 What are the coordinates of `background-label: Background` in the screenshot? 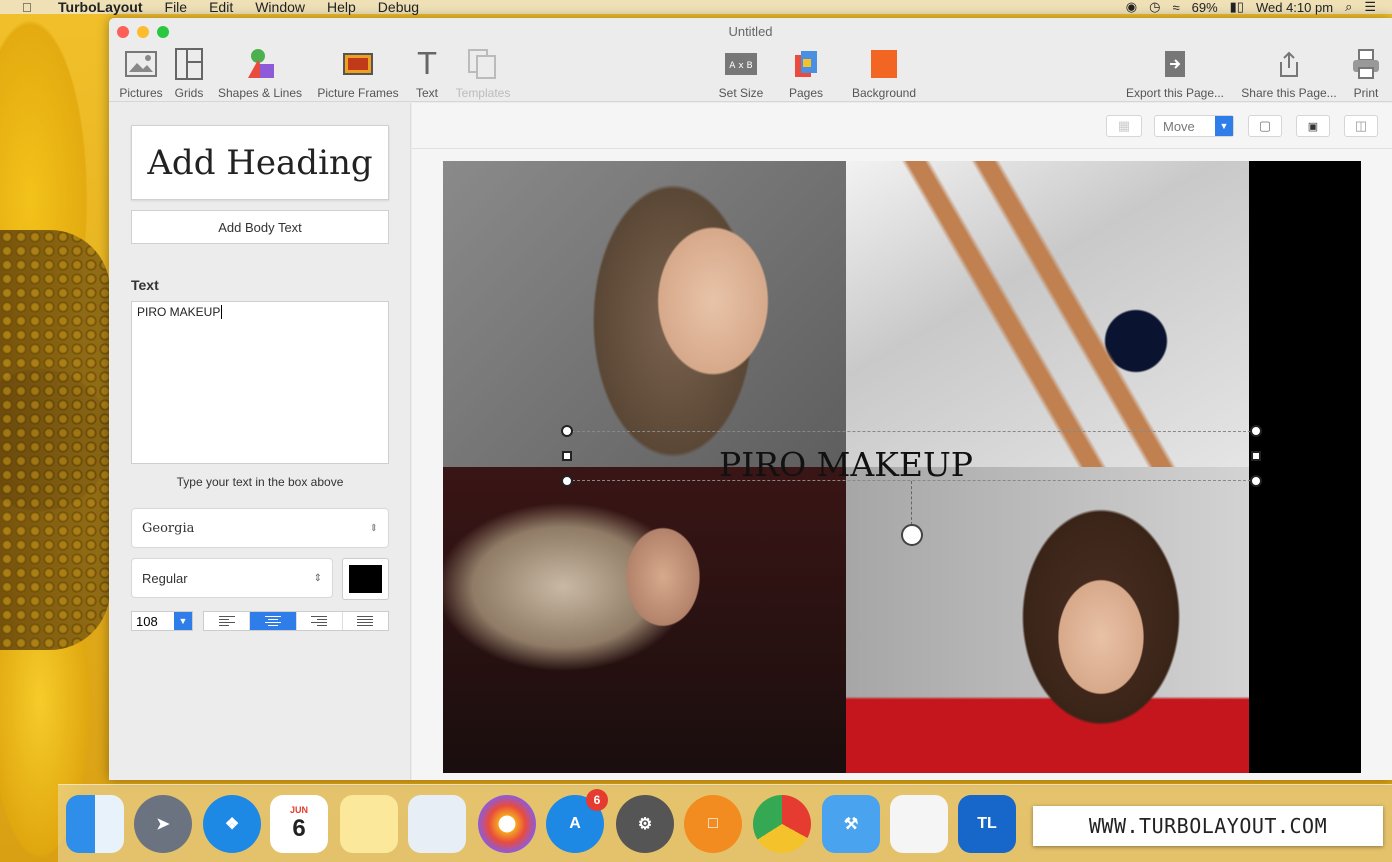 It's located at (884, 93).